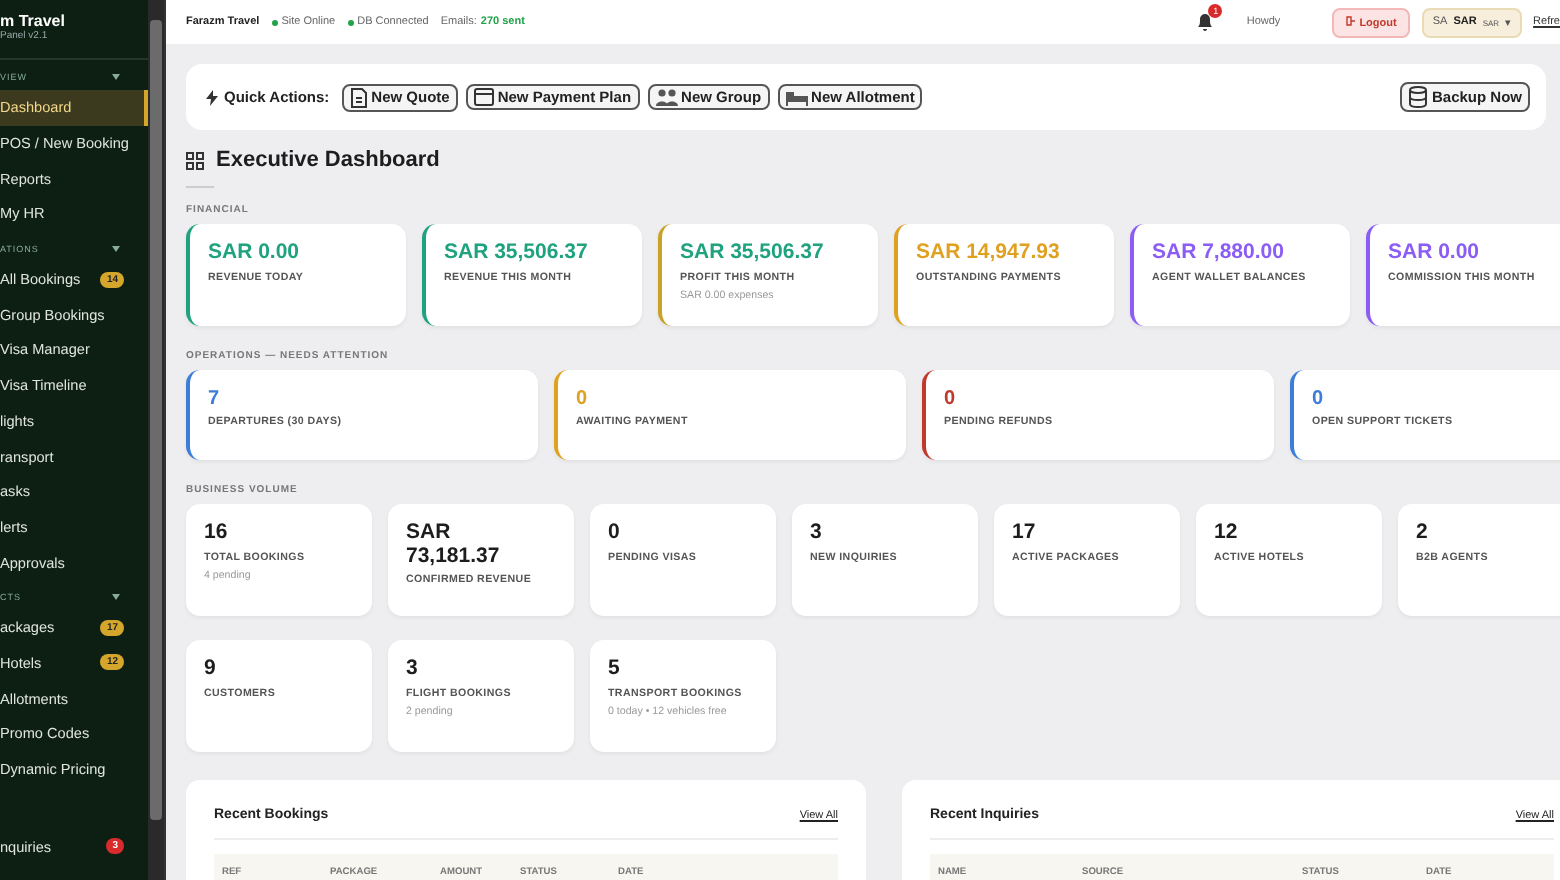  What do you see at coordinates (483, 97) in the screenshot?
I see `card-icon` at bounding box center [483, 97].